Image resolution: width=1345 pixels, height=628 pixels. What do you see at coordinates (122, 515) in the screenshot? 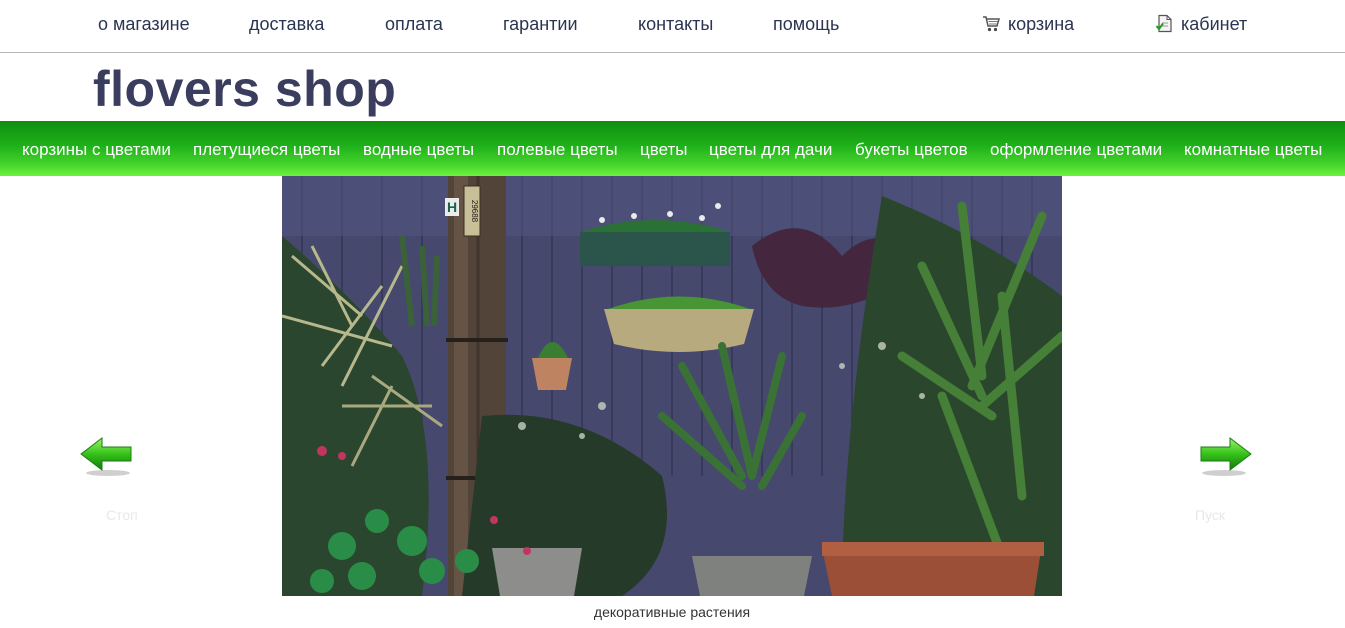
I see `slider-stop-button: Стоп` at bounding box center [122, 515].